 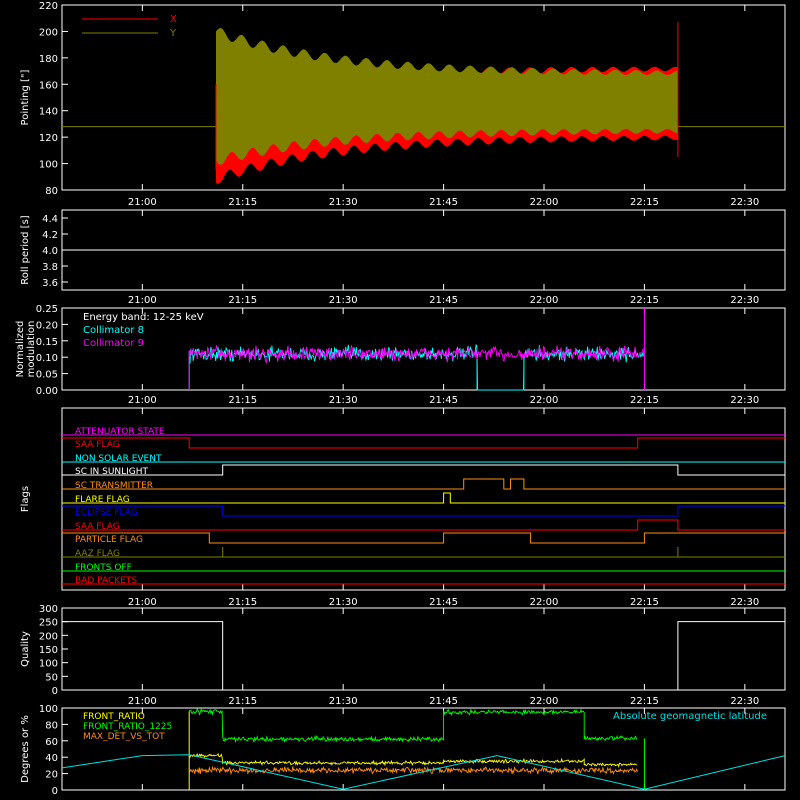 What do you see at coordinates (48, 6) in the screenshot?
I see `y-tick-label: 220` at bounding box center [48, 6].